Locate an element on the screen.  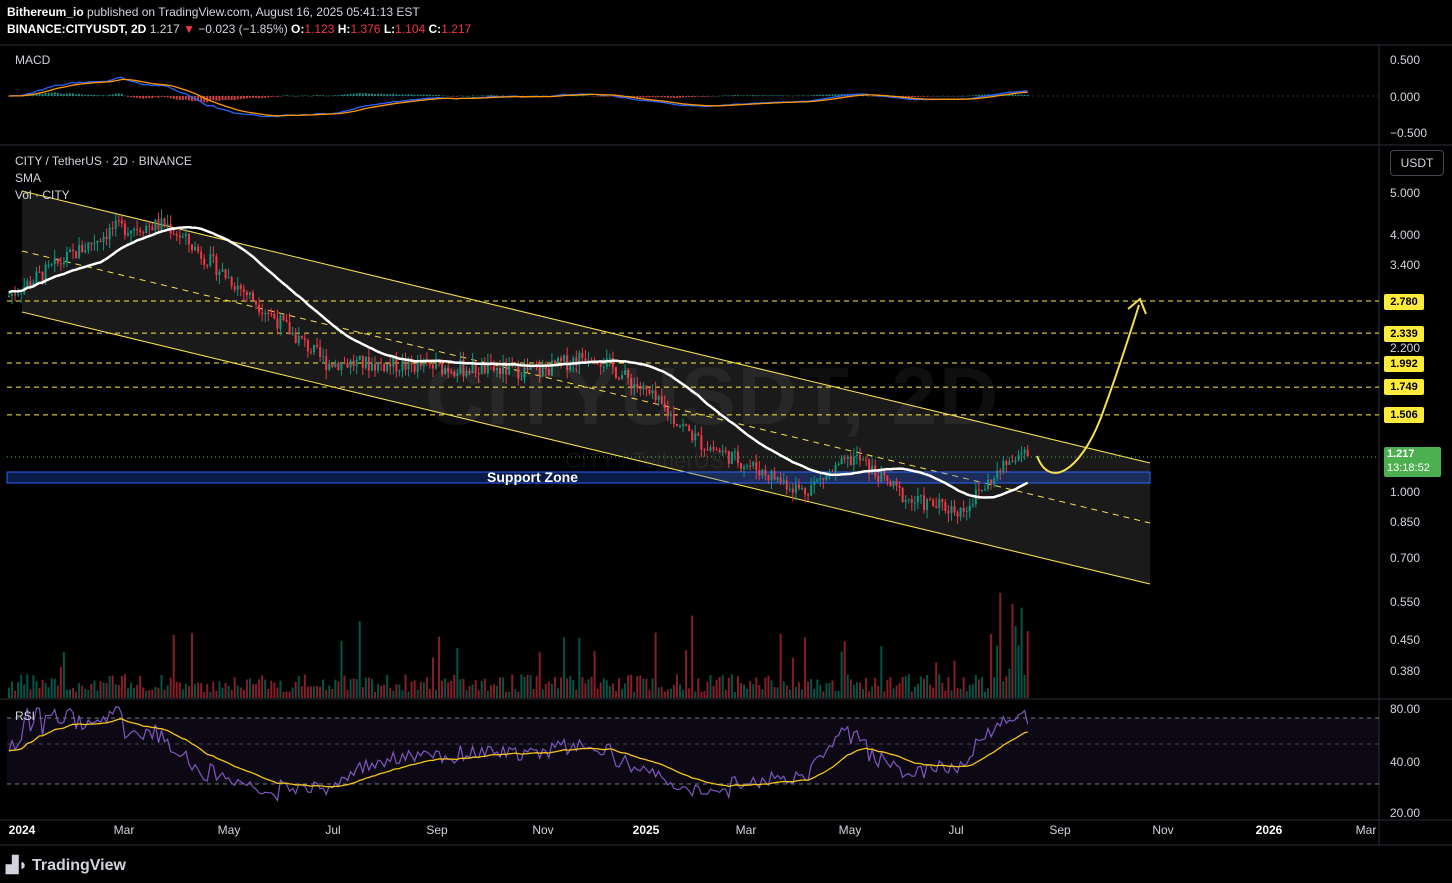
rsi-tick: 80.00 is located at coordinates (1405, 709).